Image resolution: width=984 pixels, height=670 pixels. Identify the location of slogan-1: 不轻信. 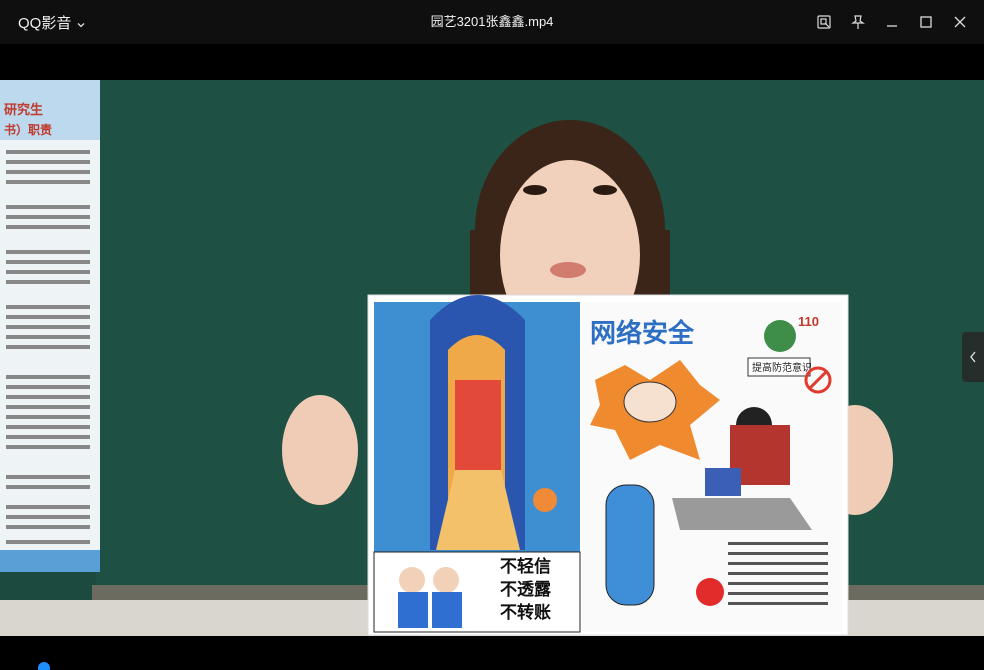
(525, 566).